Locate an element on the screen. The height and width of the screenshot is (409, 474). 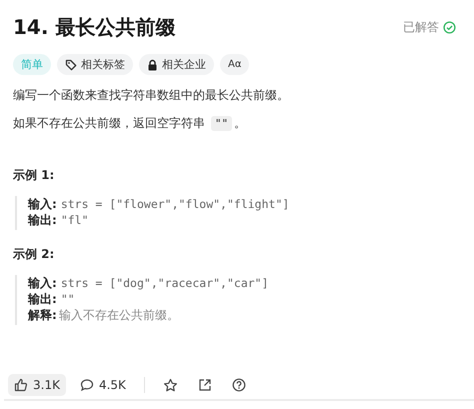
companies-button: 相关企业 is located at coordinates (176, 64).